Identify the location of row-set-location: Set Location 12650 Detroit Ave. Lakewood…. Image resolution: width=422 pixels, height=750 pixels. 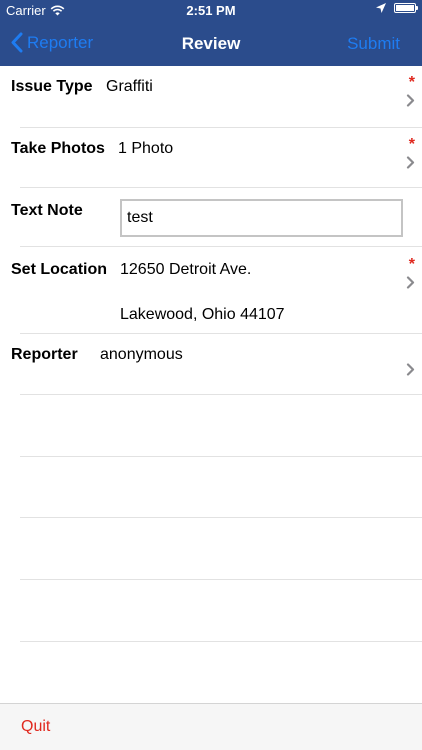
(211, 290).